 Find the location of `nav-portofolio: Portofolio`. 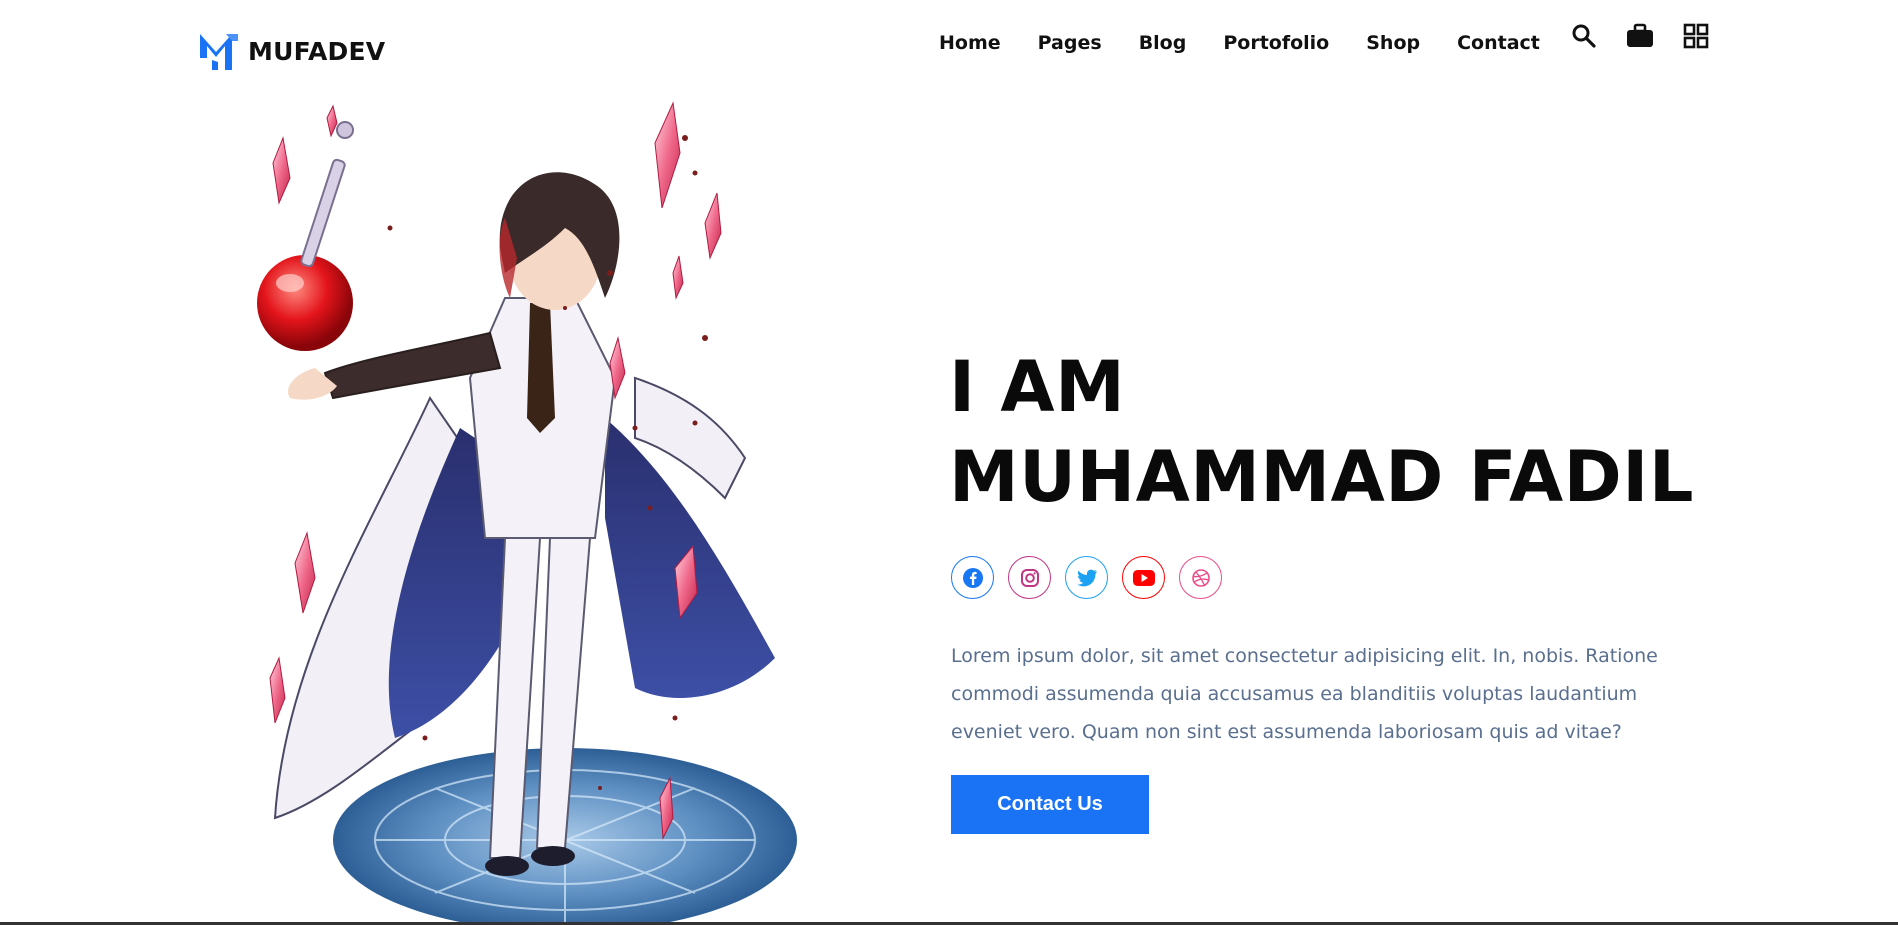

nav-portofolio: Portofolio is located at coordinates (1276, 43).